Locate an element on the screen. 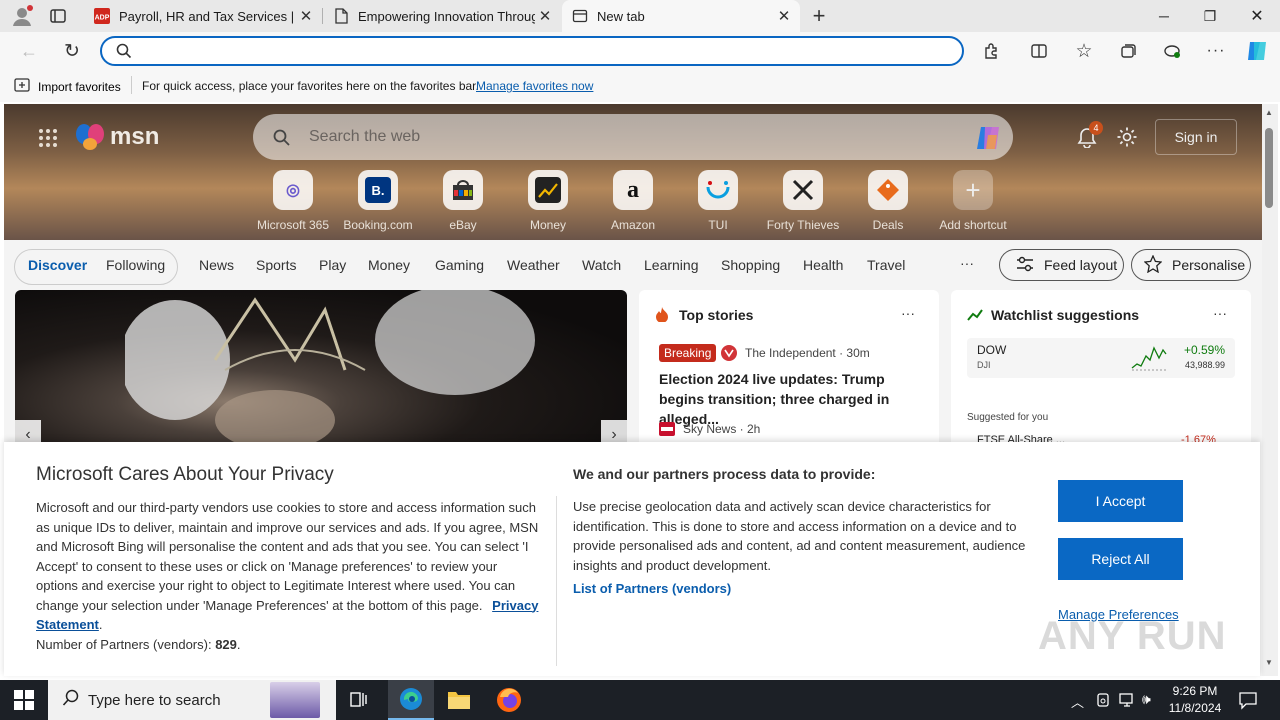 The image size is (1280, 720). stock-row-dow: DOW DJI +0.59% 43,988.99 is located at coordinates (1101, 358).